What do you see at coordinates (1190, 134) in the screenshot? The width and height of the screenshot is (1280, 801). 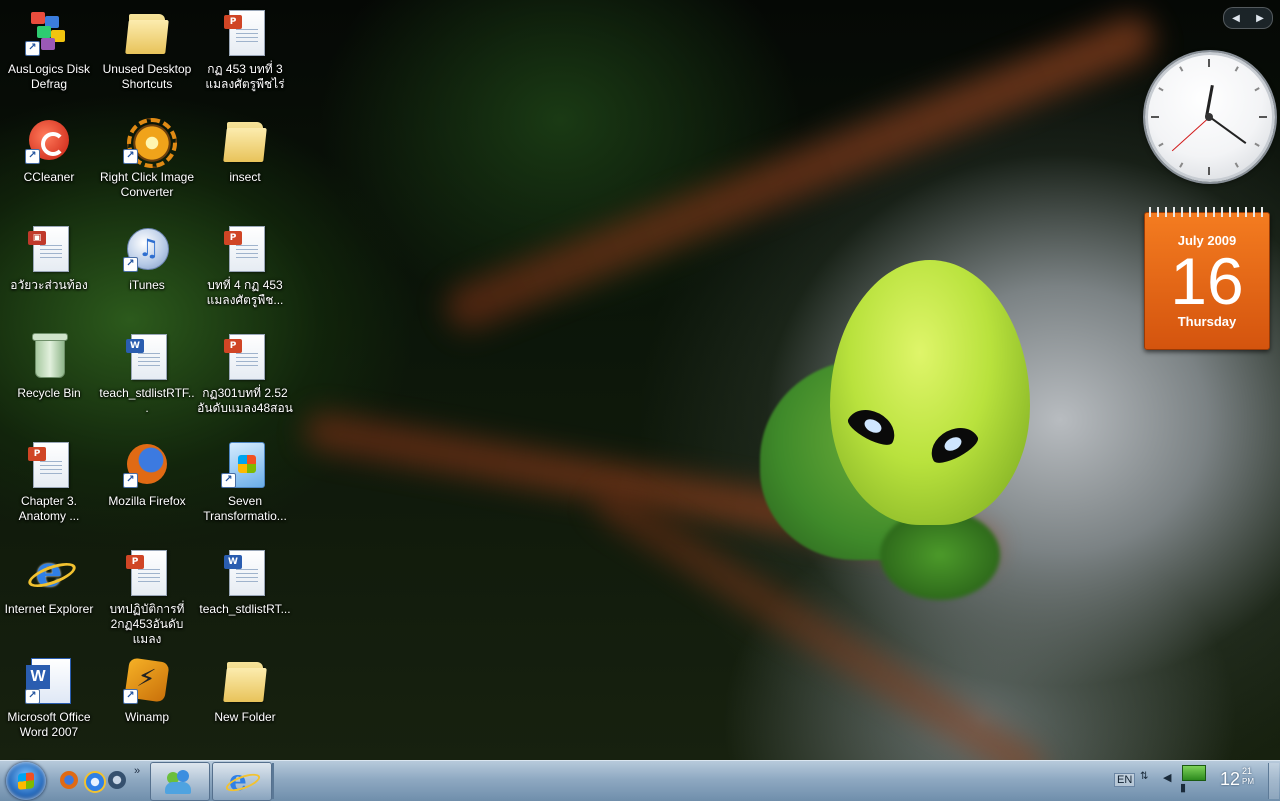 I see `clock-second-hand` at bounding box center [1190, 134].